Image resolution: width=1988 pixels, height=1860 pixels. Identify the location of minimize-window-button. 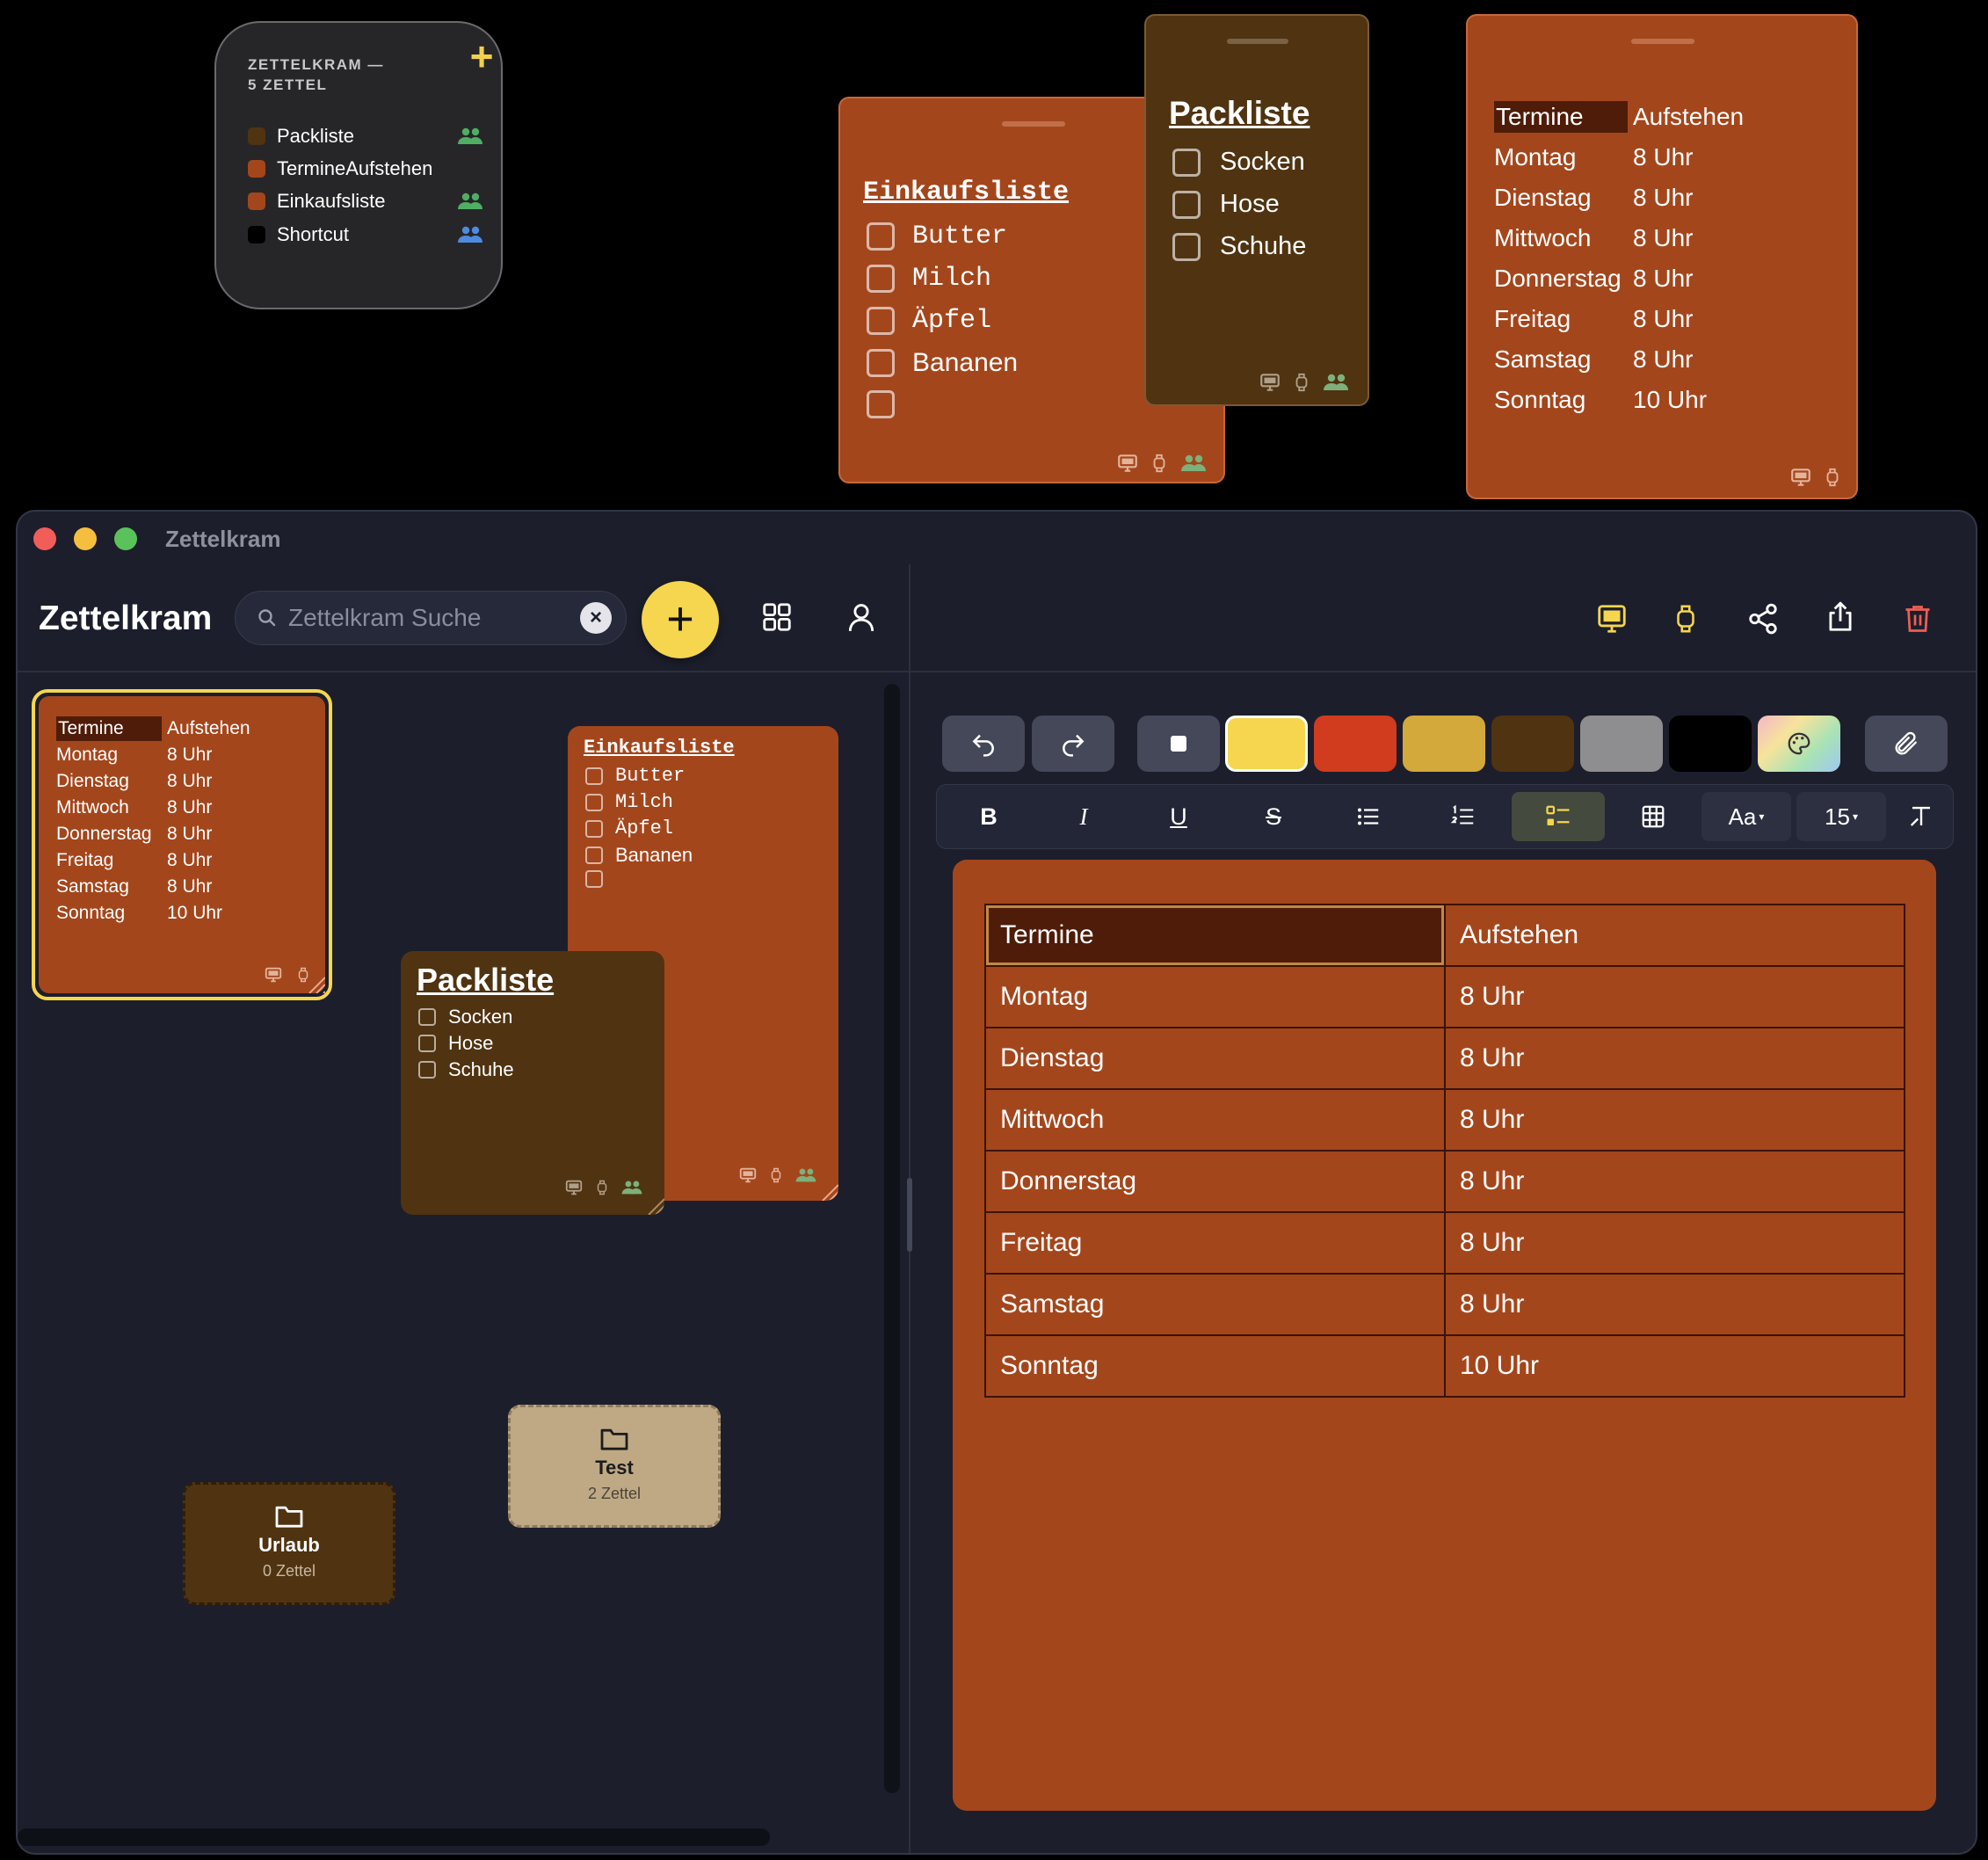
(86, 538).